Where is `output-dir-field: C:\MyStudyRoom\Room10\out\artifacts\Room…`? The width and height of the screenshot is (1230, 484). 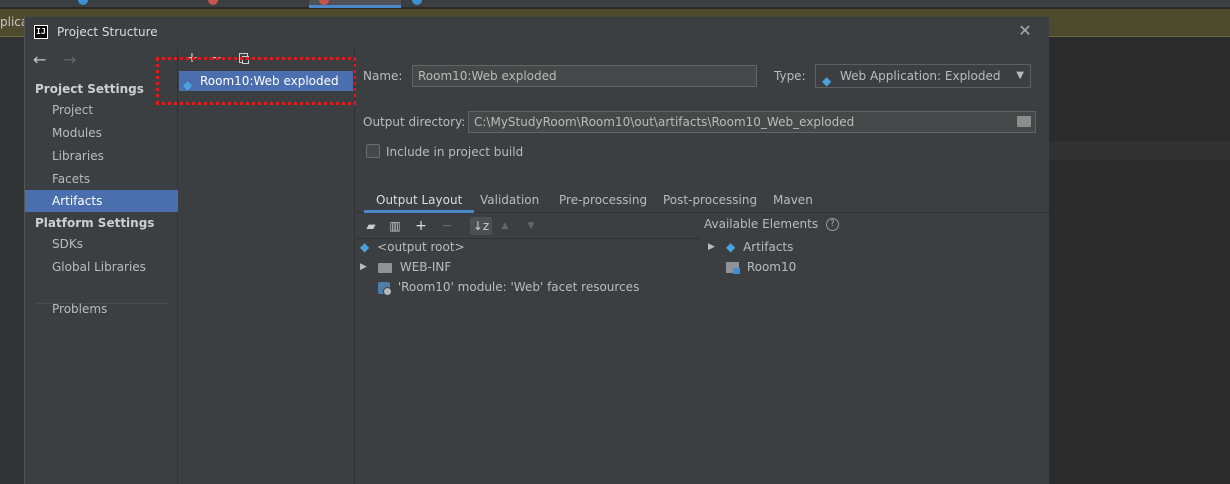
output-dir-field: C:\MyStudyRoom\Room10\out\artifacts\Room… is located at coordinates (752, 122).